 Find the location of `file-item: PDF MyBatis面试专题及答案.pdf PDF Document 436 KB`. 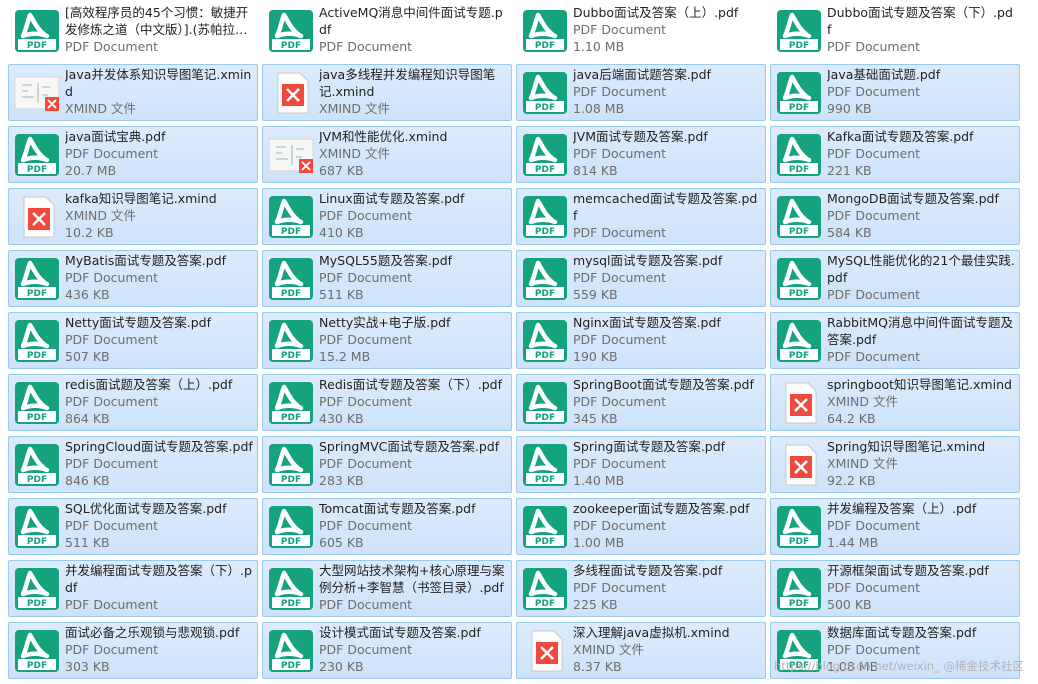

file-item: PDF MyBatis面试专题及答案.pdf PDF Document 436 KB is located at coordinates (133, 278).